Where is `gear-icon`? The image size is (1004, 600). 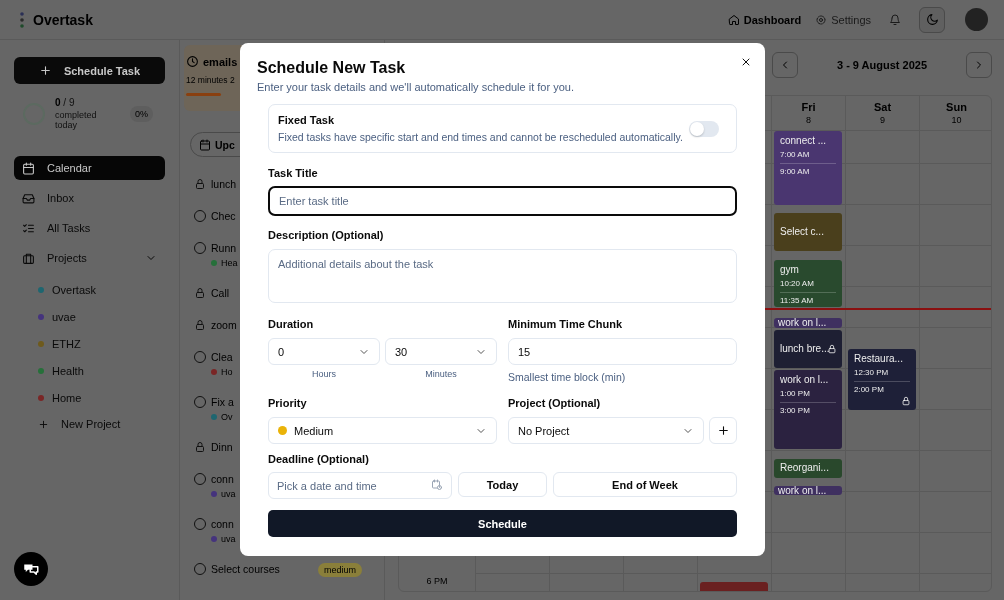 gear-icon is located at coordinates (821, 19).